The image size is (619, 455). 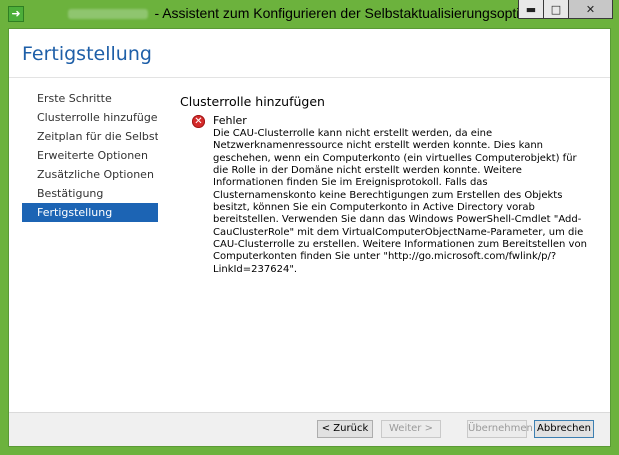 I want to click on nav-item-clusterrolle: Clusterrolle hinzufügen, so click(x=90, y=117).